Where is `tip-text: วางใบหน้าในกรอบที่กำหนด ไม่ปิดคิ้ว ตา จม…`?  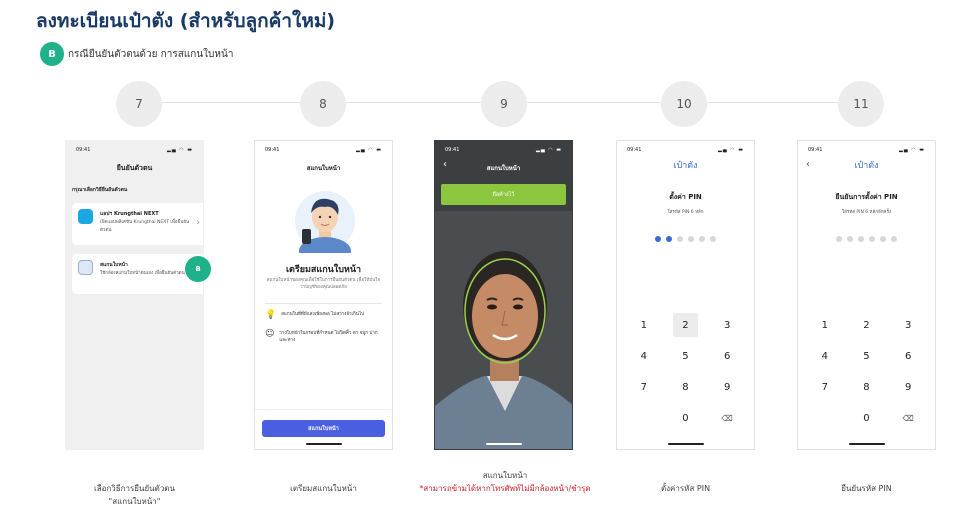 tip-text: วางใบหน้าในกรอบที่กำหนด ไม่ปิดคิ้ว ตา จม… is located at coordinates (328, 337).